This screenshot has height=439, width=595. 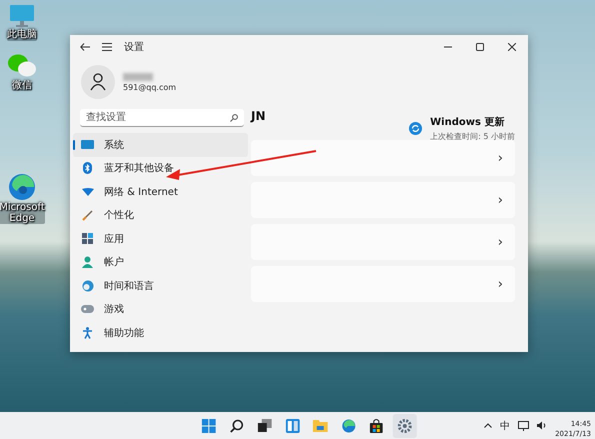 What do you see at coordinates (149, 87) in the screenshot?
I see `account-email: 591@qq.com` at bounding box center [149, 87].